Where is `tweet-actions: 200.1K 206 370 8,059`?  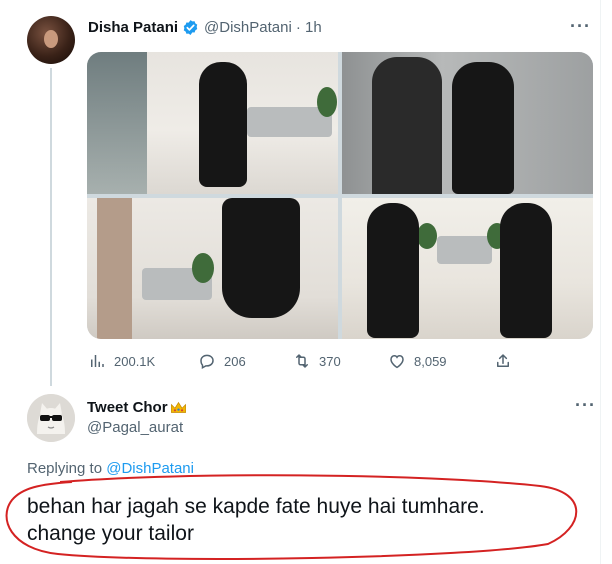 tweet-actions: 200.1K 206 370 8,059 is located at coordinates (303, 362).